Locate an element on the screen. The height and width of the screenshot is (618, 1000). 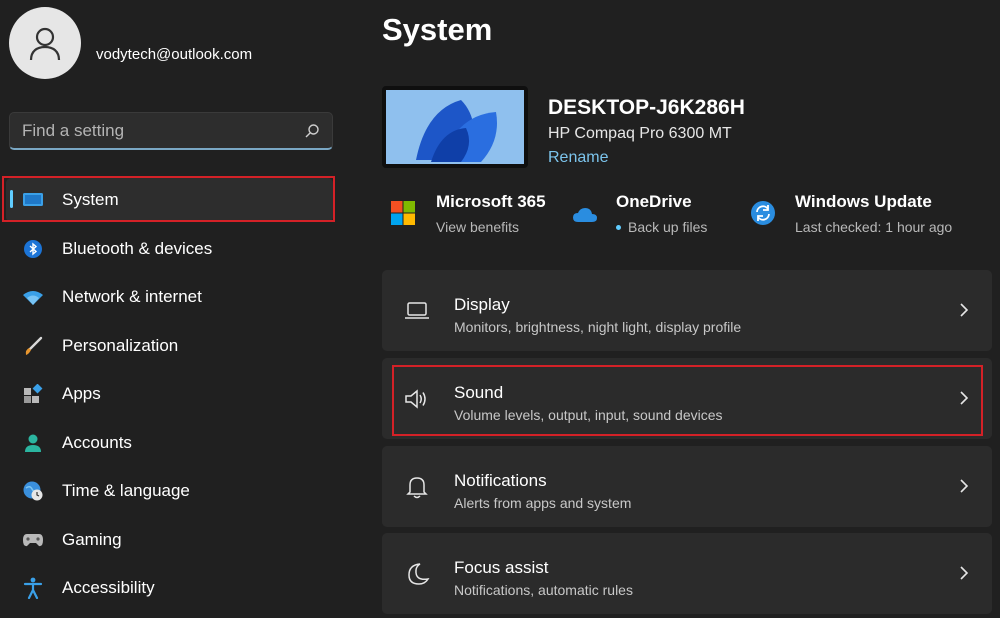
moon-icon is located at coordinates (419, 574).